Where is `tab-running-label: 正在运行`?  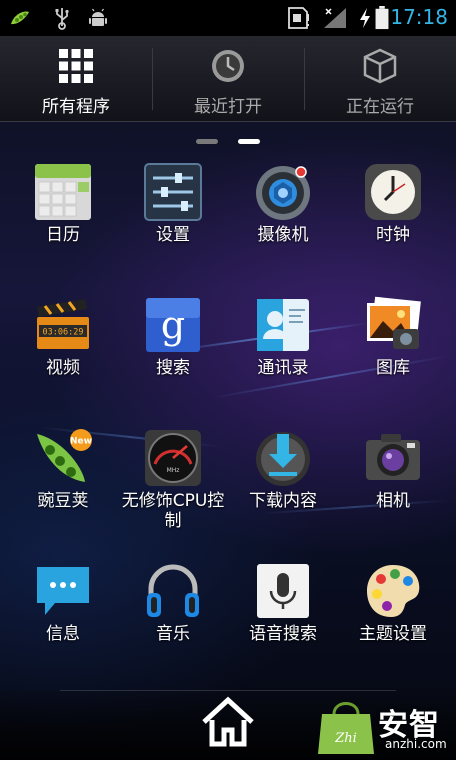 tab-running-label: 正在运行 is located at coordinates (380, 107).